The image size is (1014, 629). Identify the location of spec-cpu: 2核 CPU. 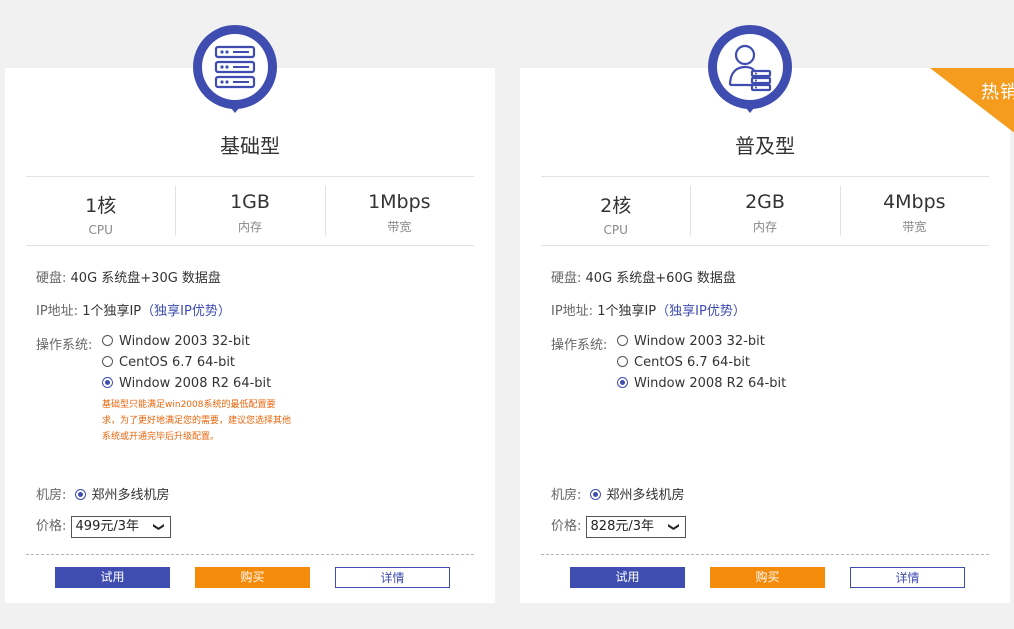
(615, 211).